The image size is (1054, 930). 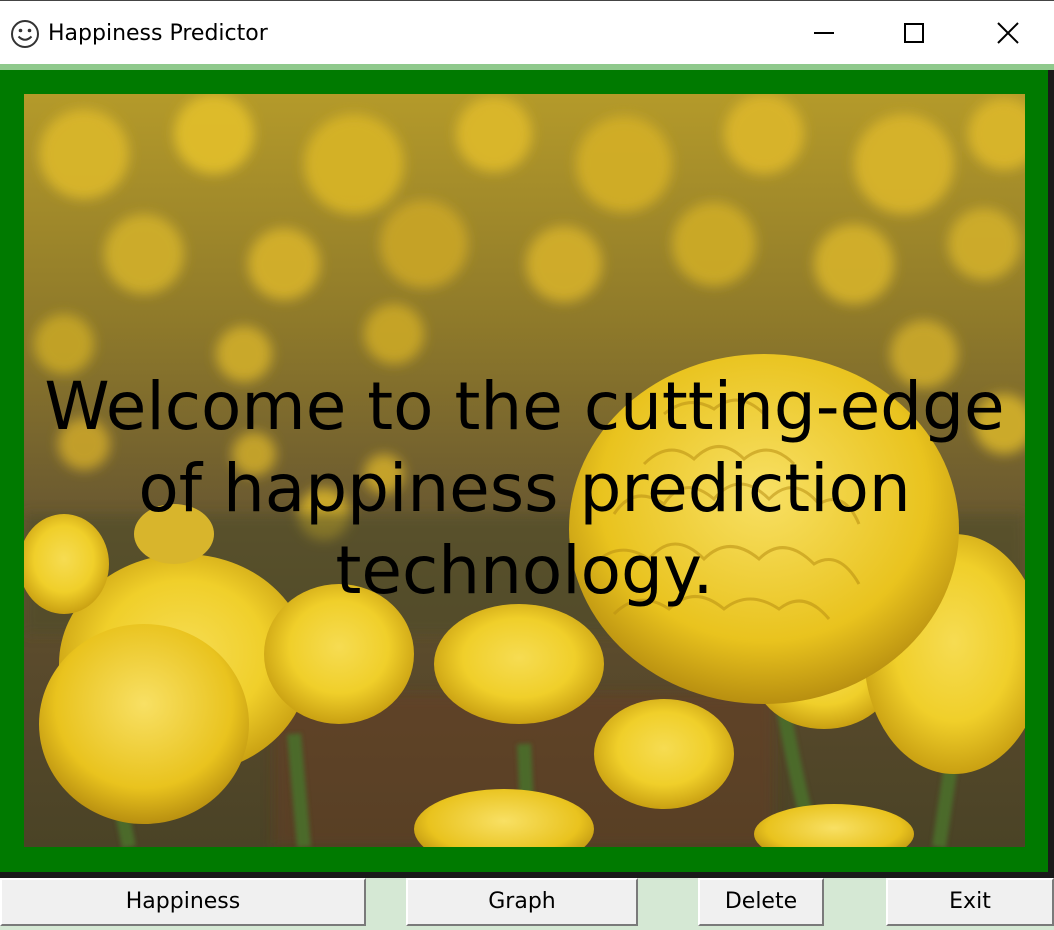 What do you see at coordinates (158, 33) in the screenshot?
I see `window-title: Happiness Predictor` at bounding box center [158, 33].